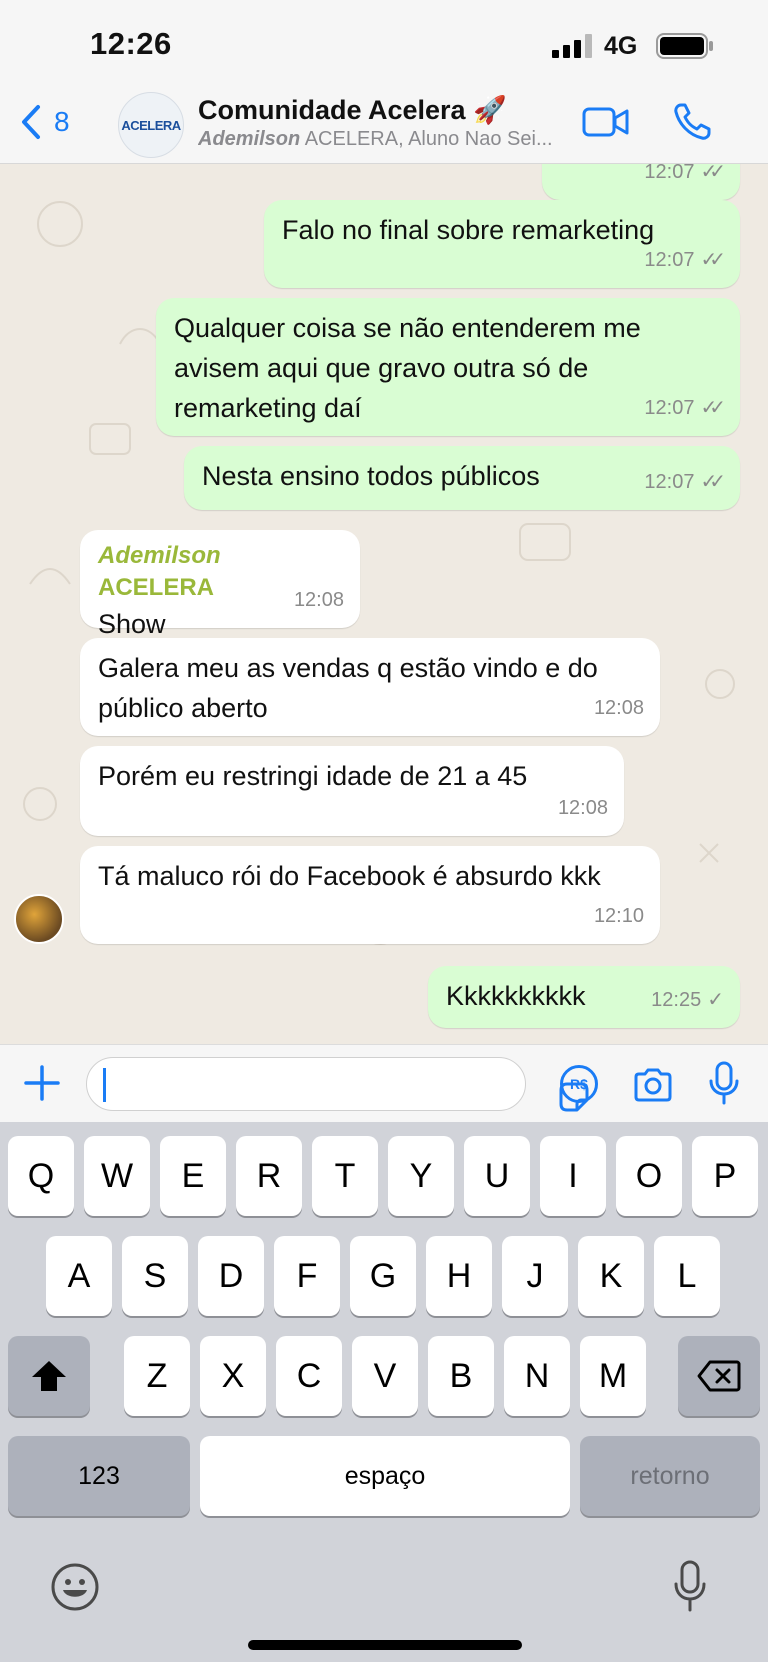 The width and height of the screenshot is (768, 1662). Describe the element at coordinates (352, 110) in the screenshot. I see `group-title: Comunidade Acelera 🚀` at that location.